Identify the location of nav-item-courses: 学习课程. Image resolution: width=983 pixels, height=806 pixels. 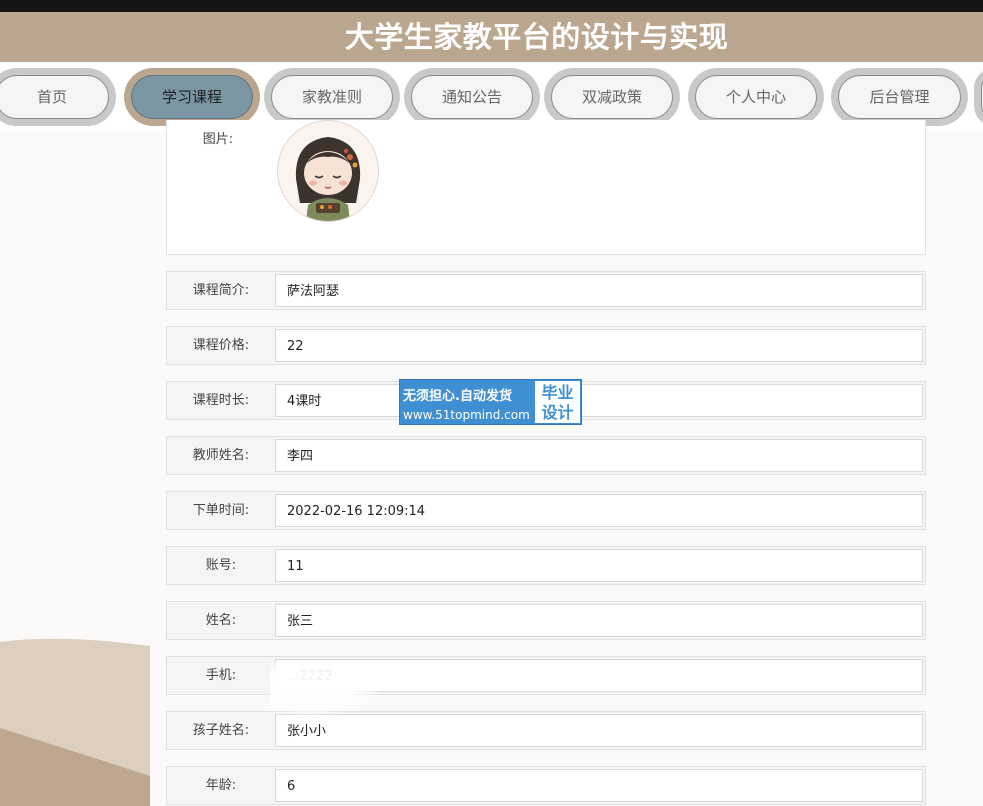
(192, 97).